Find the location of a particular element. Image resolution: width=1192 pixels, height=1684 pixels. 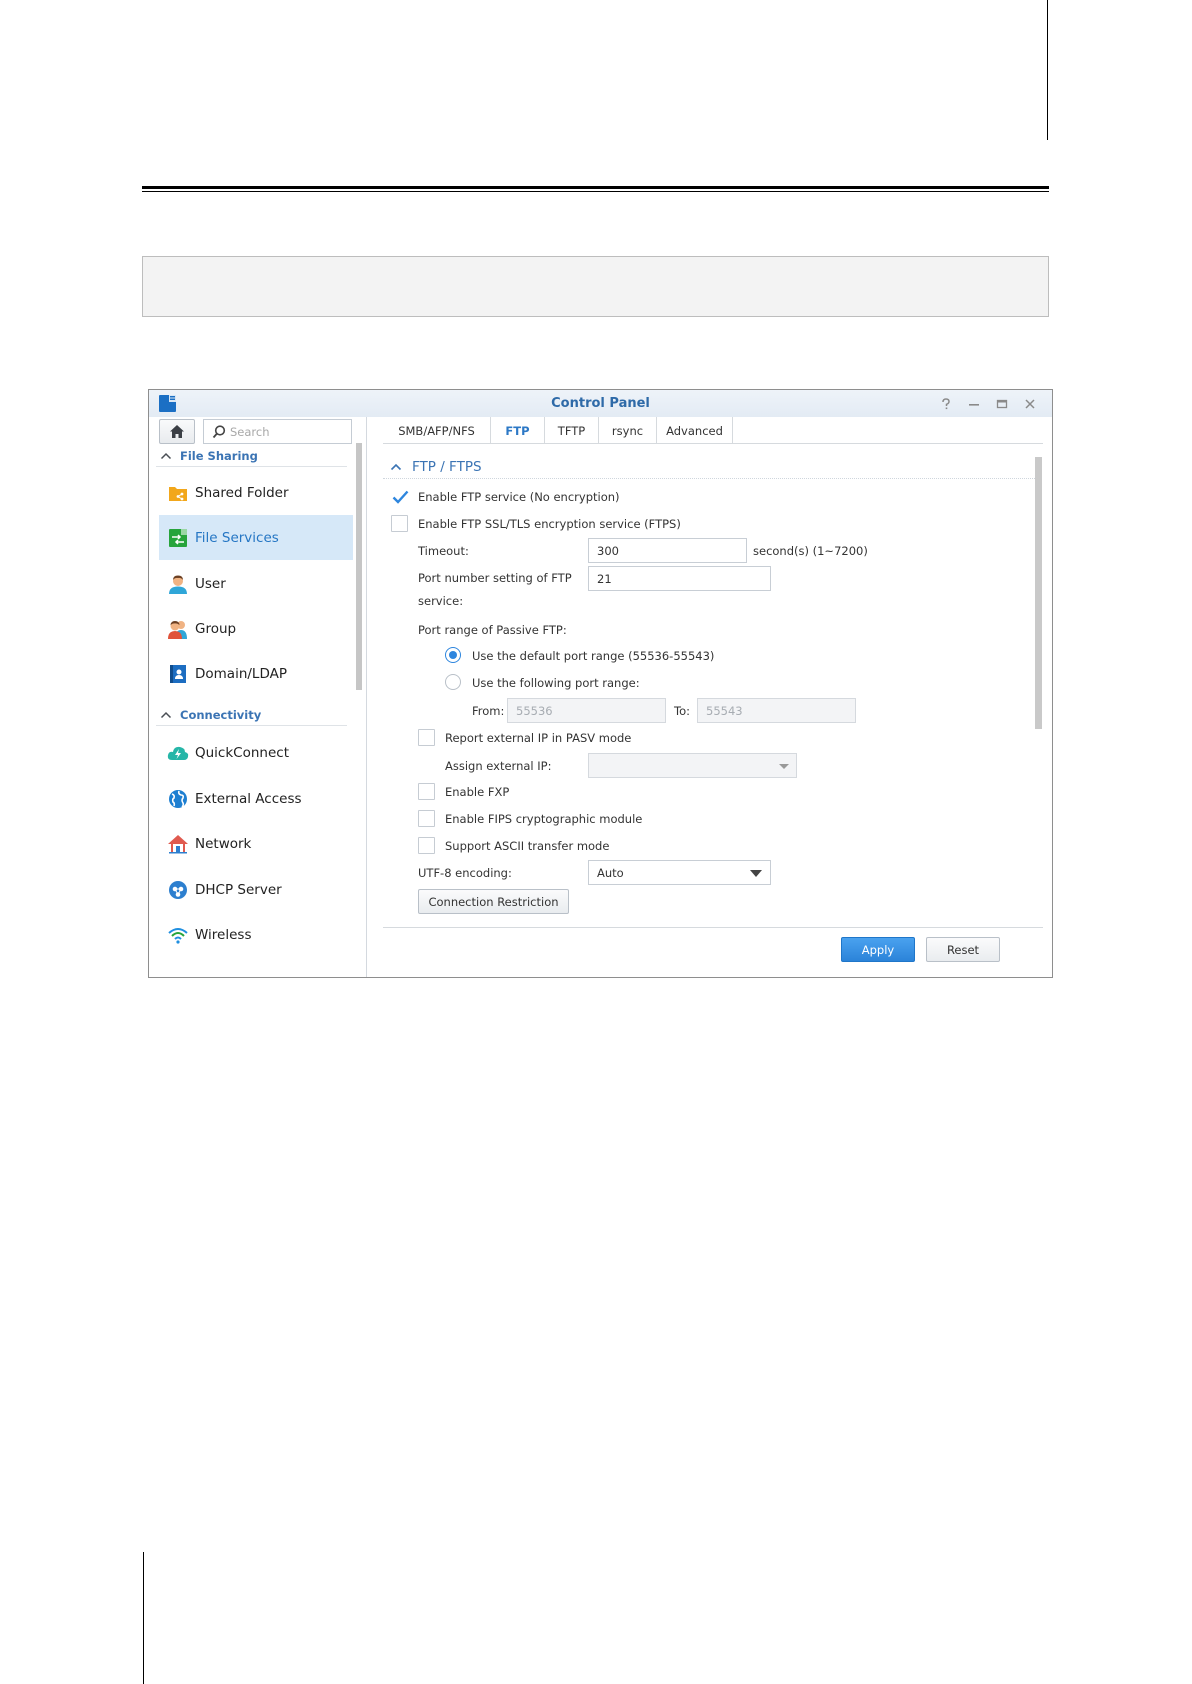

document-heading-rule is located at coordinates (595, 189).